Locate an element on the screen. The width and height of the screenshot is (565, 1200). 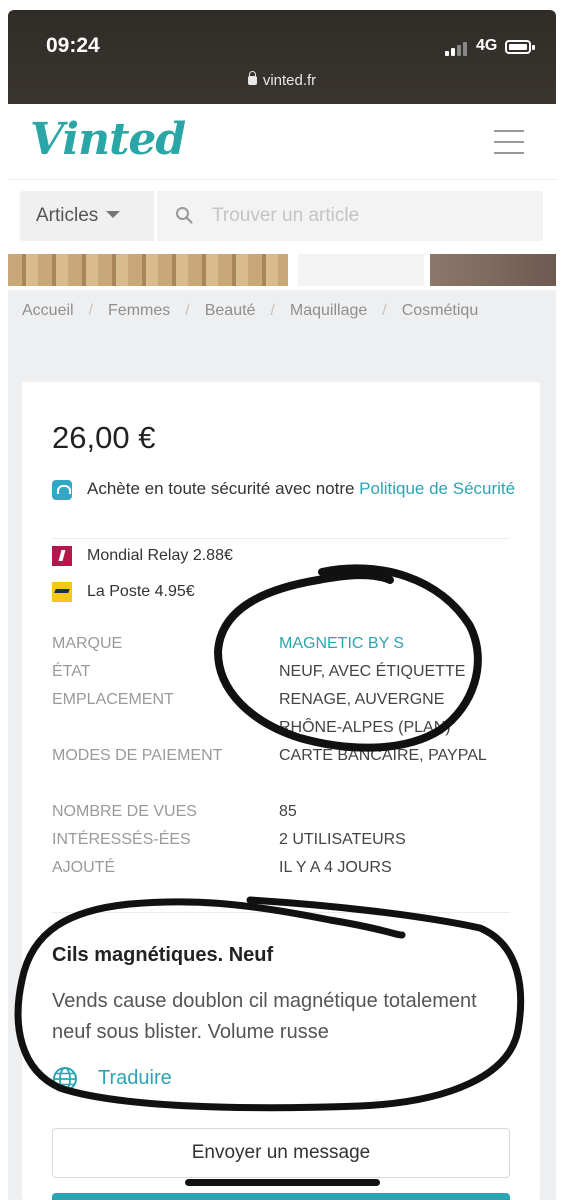
attribute-row: État NEUF, AVEC ÉTIQUETTE is located at coordinates (287, 672).